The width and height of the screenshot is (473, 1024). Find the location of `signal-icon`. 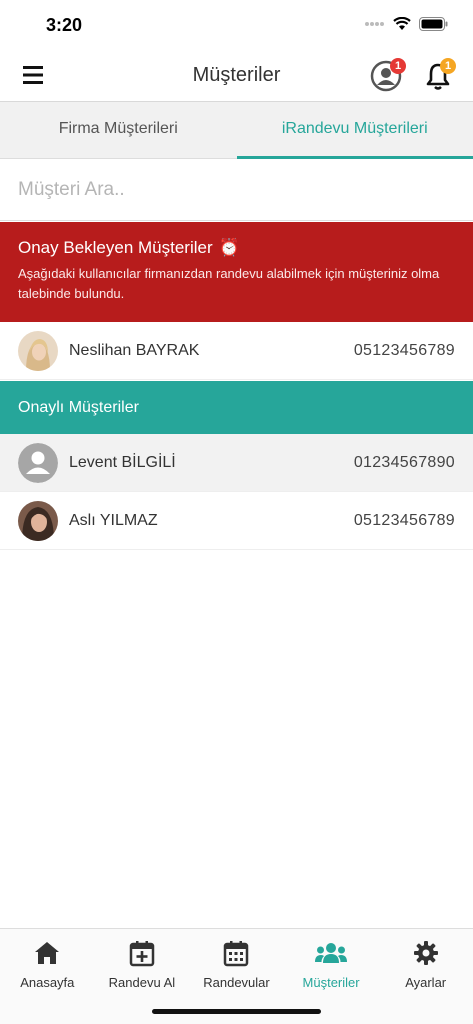

signal-icon is located at coordinates (374, 24).